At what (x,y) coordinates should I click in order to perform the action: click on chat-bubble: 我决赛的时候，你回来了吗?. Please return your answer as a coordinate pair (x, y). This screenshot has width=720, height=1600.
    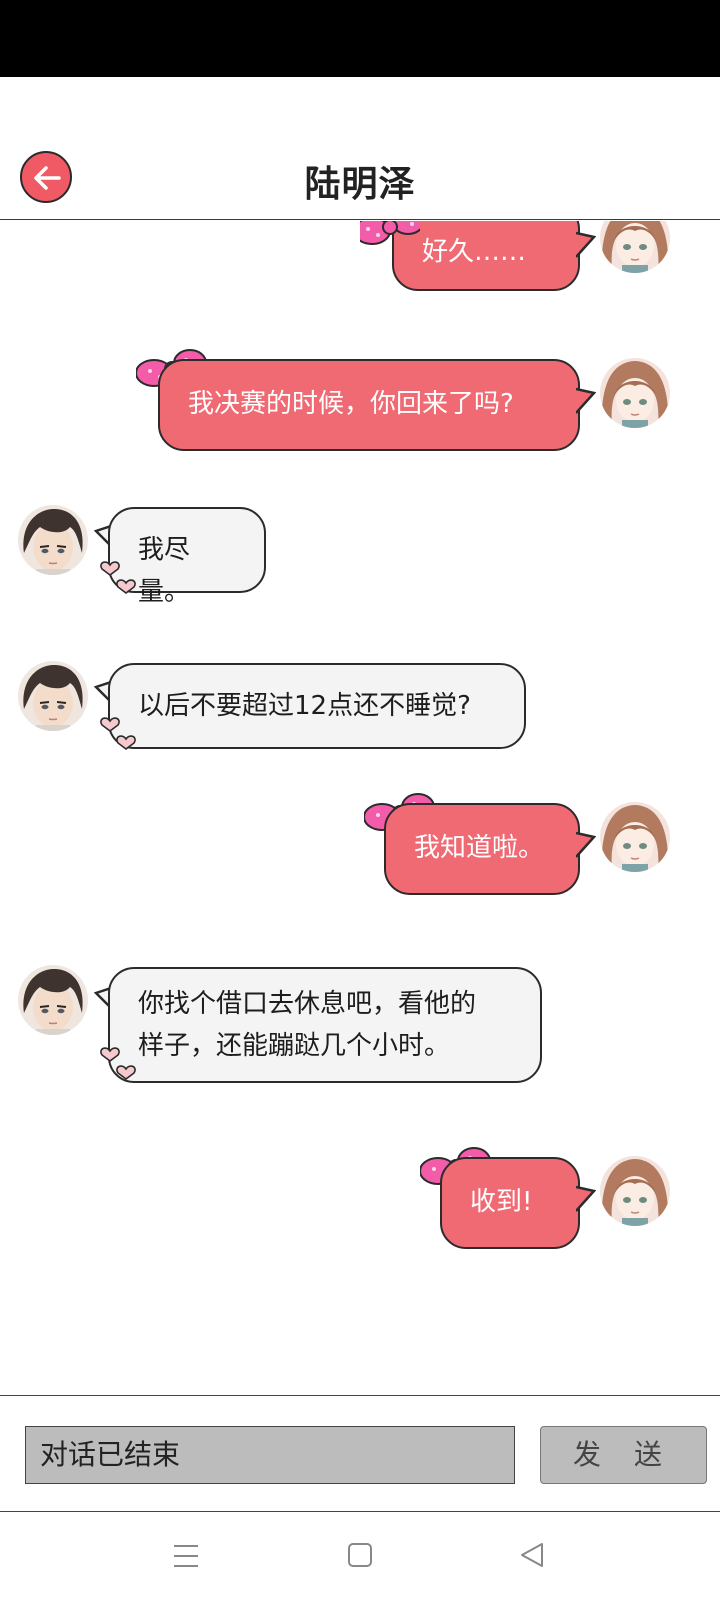
    Looking at the image, I should click on (369, 405).